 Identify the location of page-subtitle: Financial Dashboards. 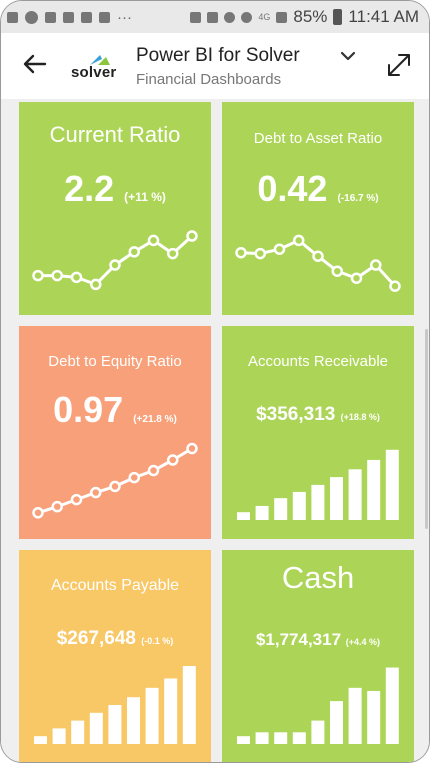
(209, 79).